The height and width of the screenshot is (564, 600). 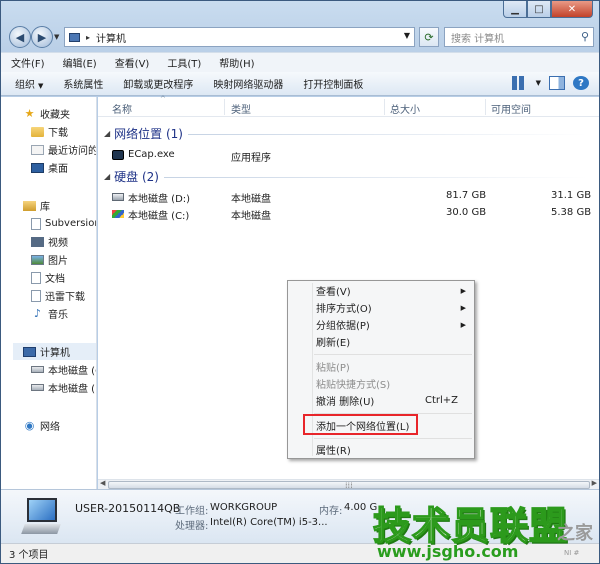 I want to click on item-free-space: 31.1 GB, so click(x=571, y=195).